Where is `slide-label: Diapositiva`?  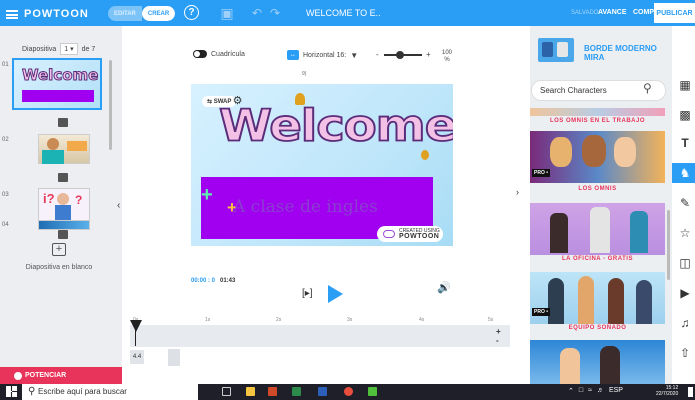
slide-label: Diapositiva is located at coordinates (39, 49).